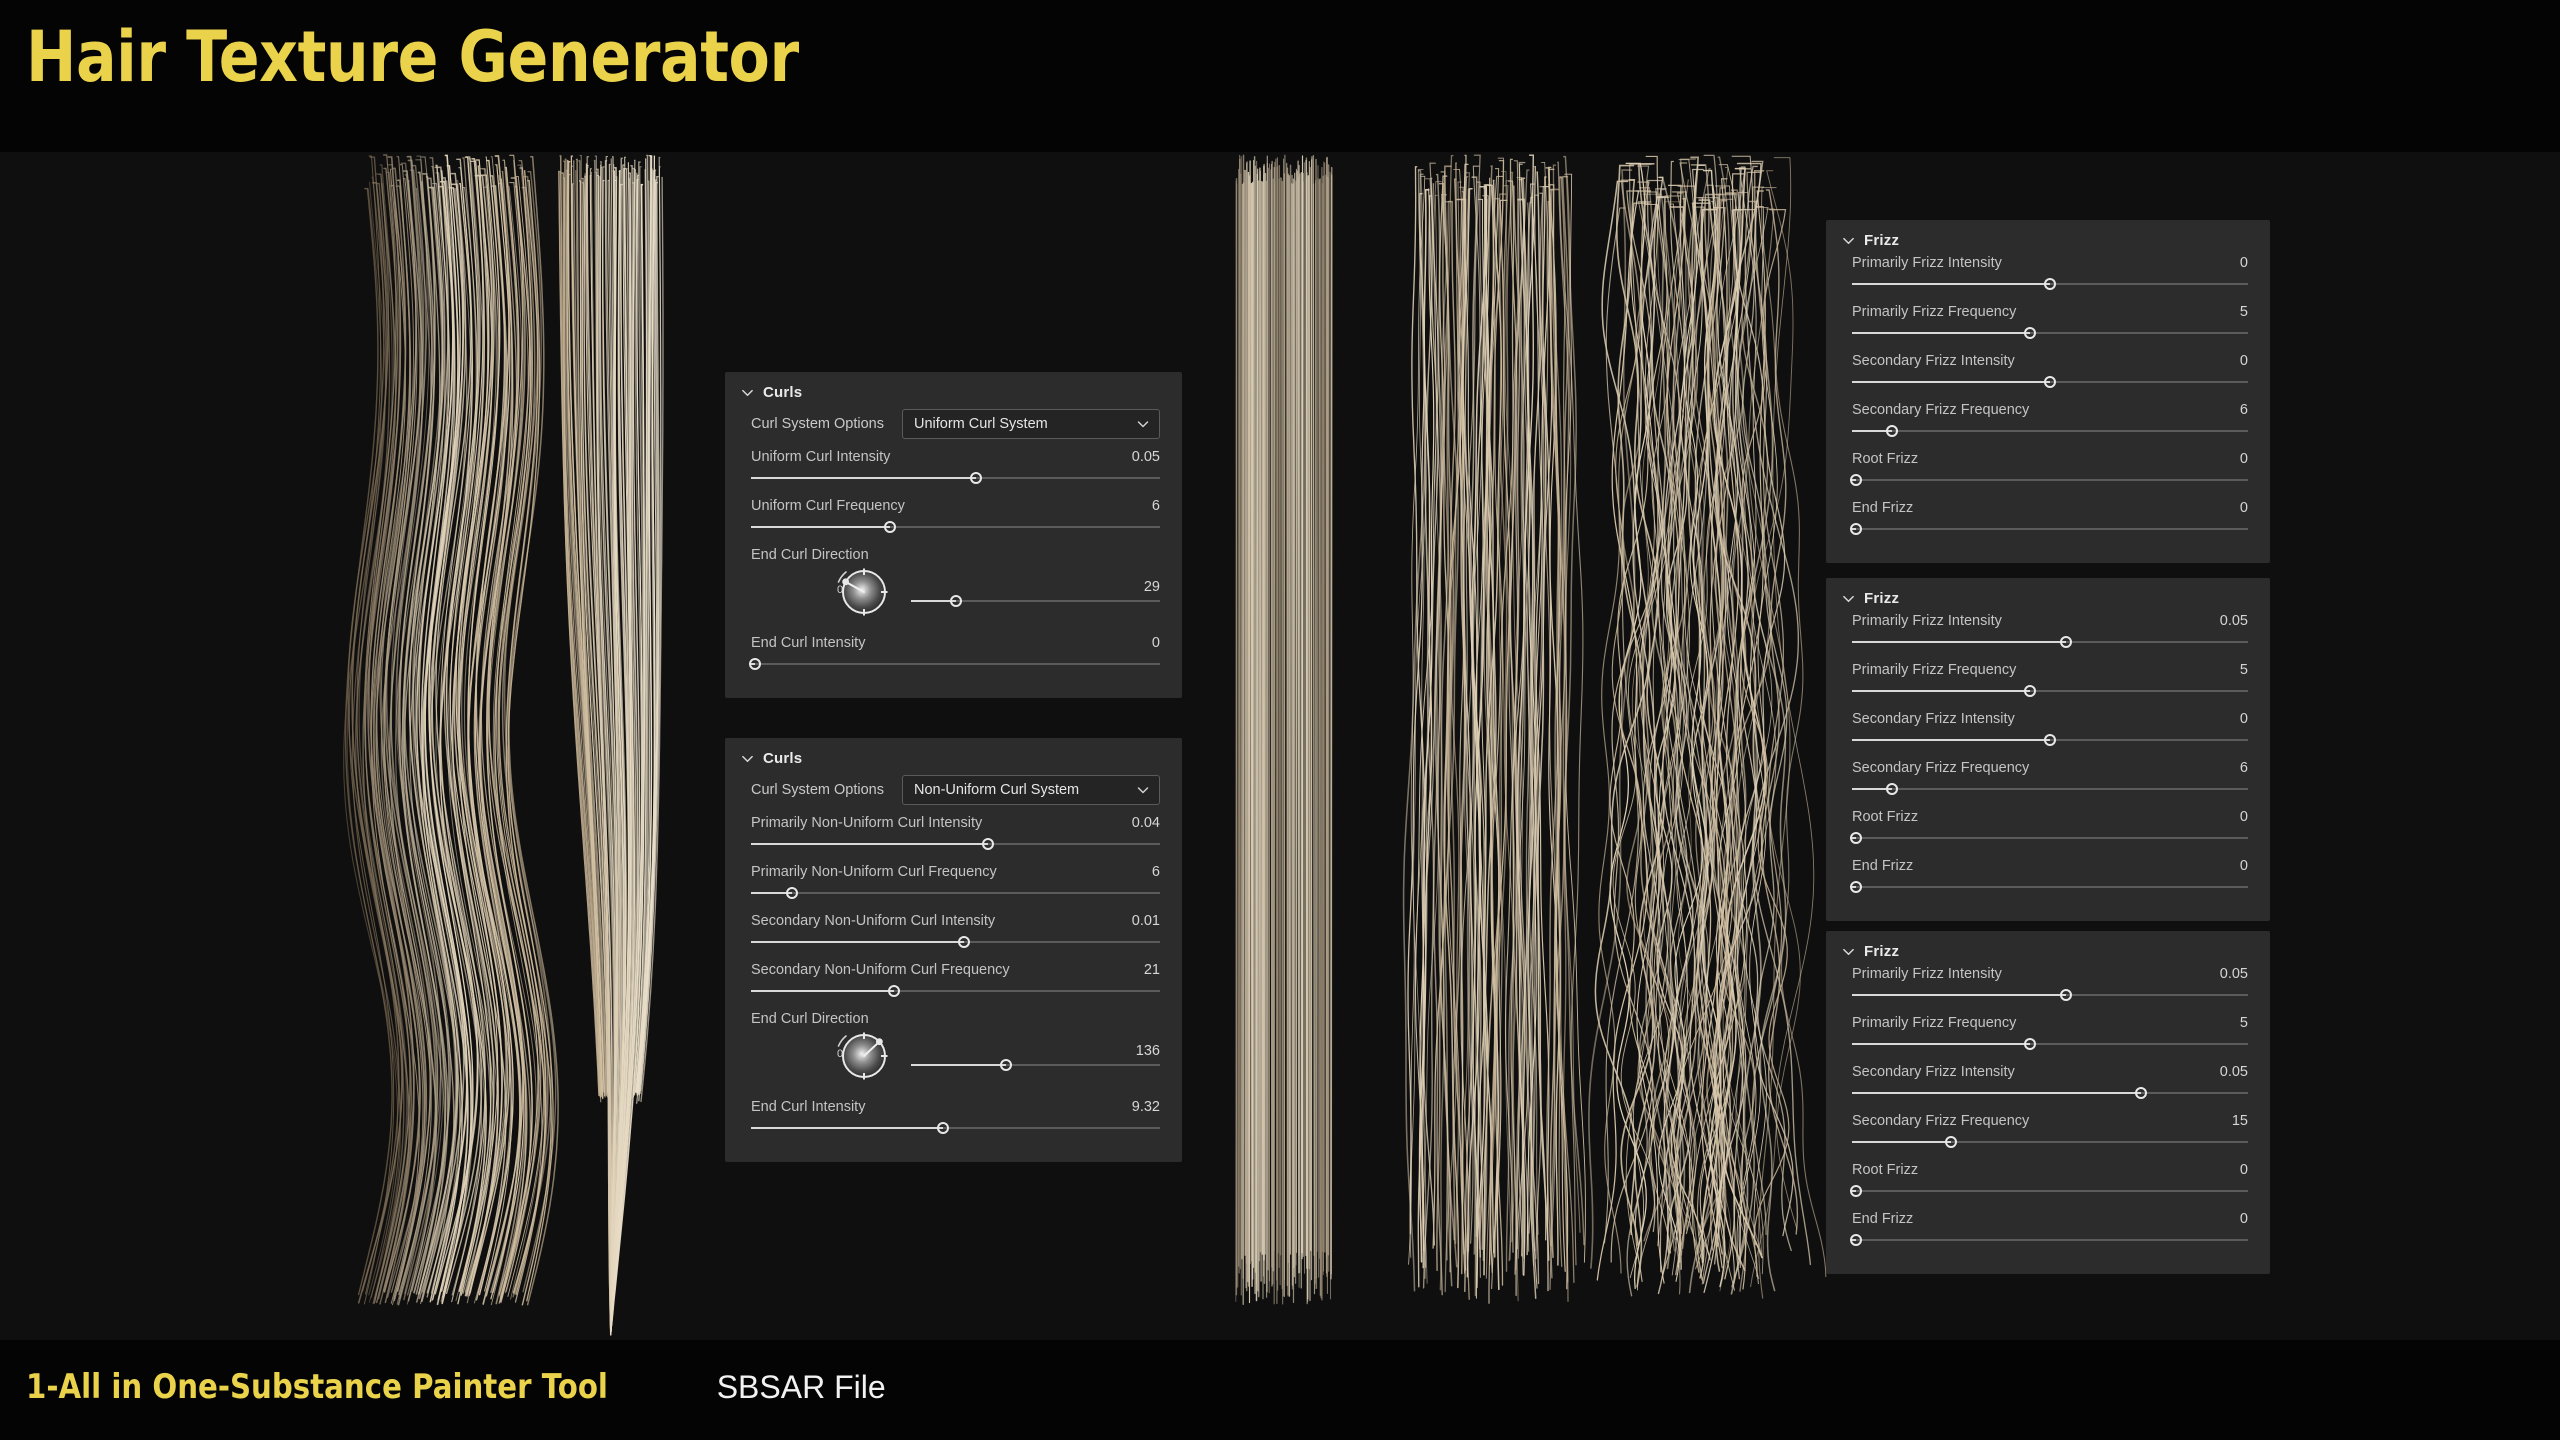 The width and height of the screenshot is (2560, 1440). What do you see at coordinates (1933, 1072) in the screenshot?
I see `param-label: Secondary Frizz Intensity` at bounding box center [1933, 1072].